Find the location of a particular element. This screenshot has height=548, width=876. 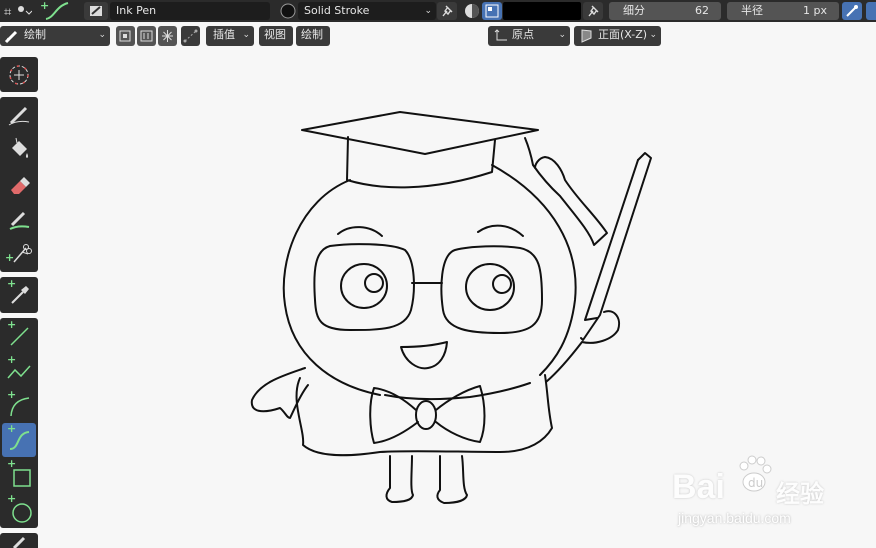

character-head-right is located at coordinates (534, 270).